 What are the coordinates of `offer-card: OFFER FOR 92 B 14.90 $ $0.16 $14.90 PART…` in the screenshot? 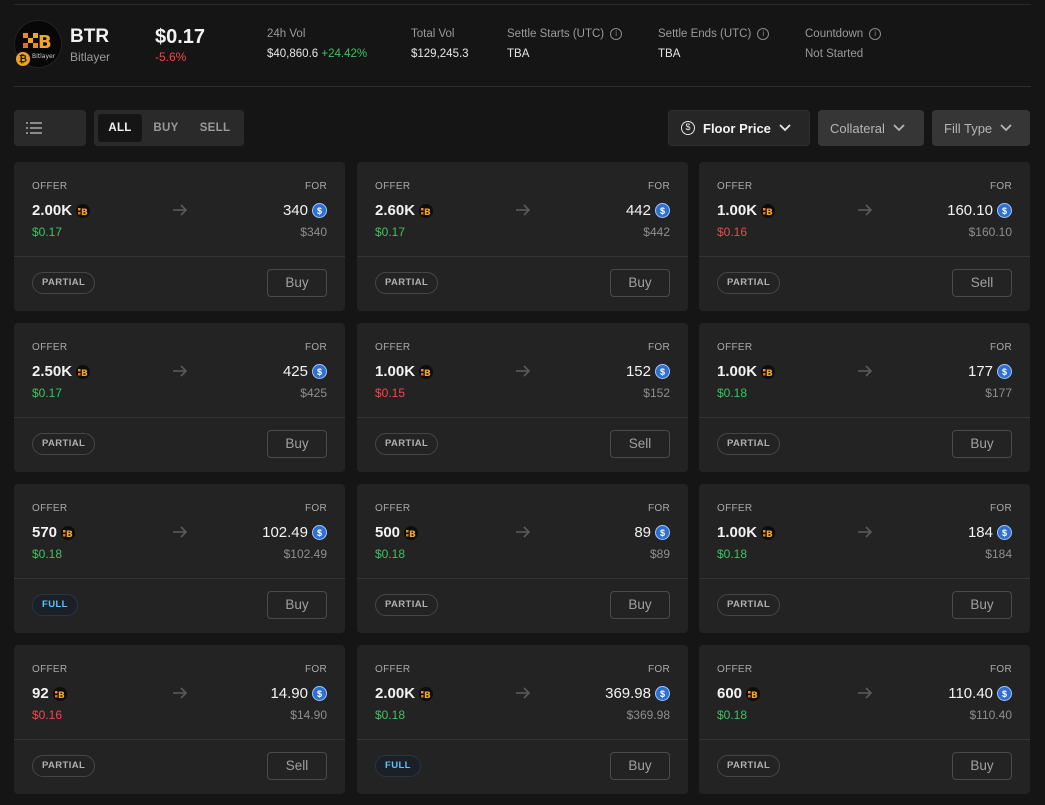 It's located at (179, 719).